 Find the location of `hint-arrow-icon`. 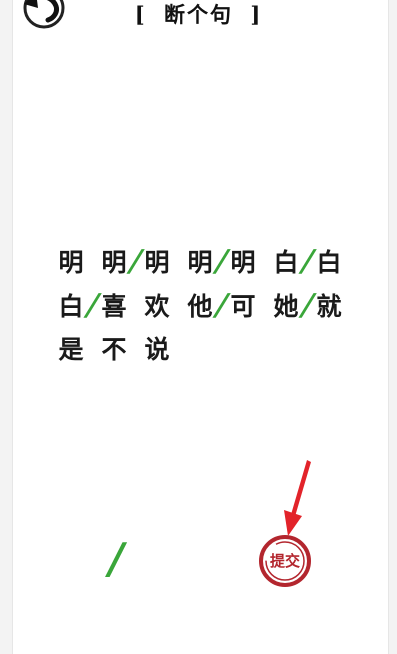

hint-arrow-icon is located at coordinates (297, 498).